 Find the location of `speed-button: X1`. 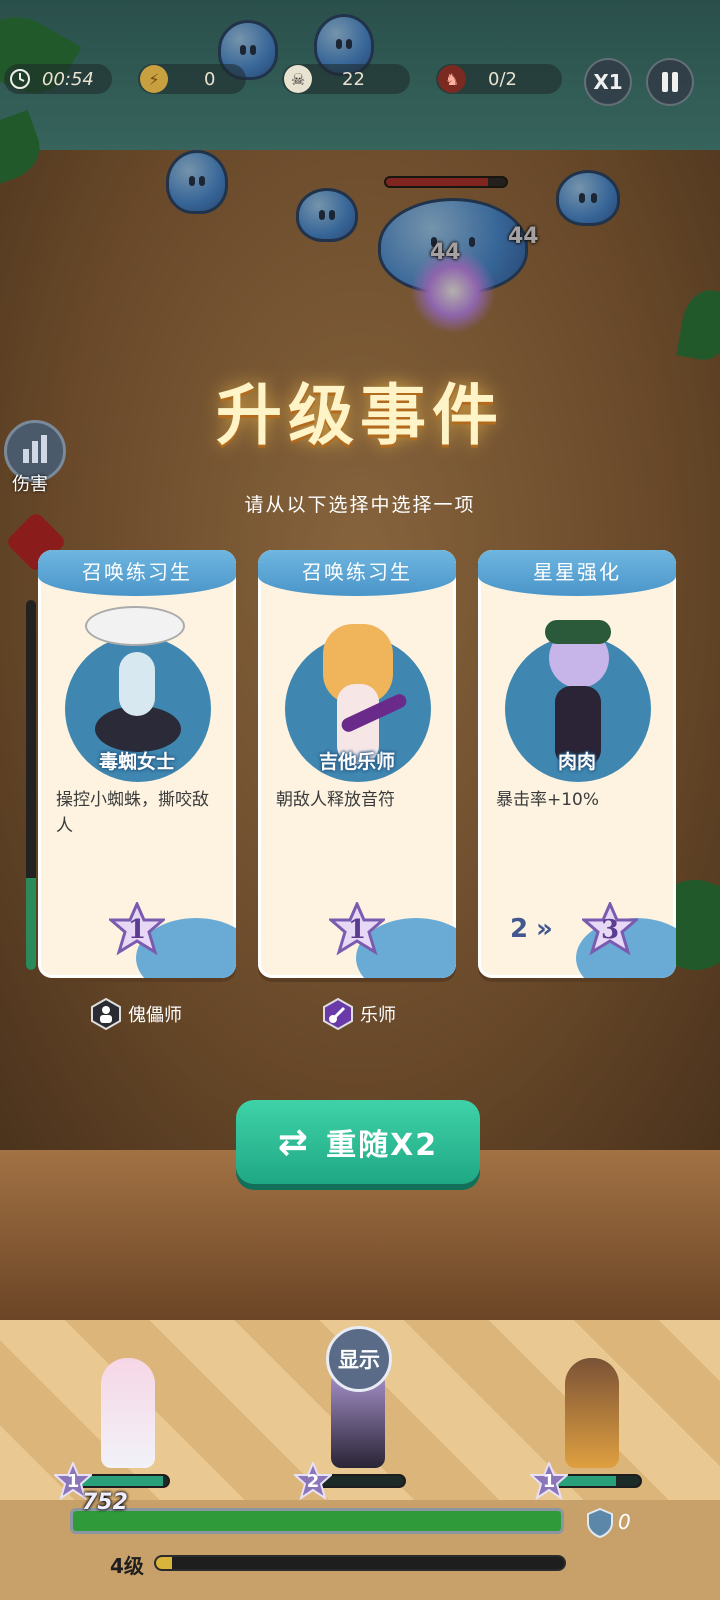

speed-button: X1 is located at coordinates (608, 82).